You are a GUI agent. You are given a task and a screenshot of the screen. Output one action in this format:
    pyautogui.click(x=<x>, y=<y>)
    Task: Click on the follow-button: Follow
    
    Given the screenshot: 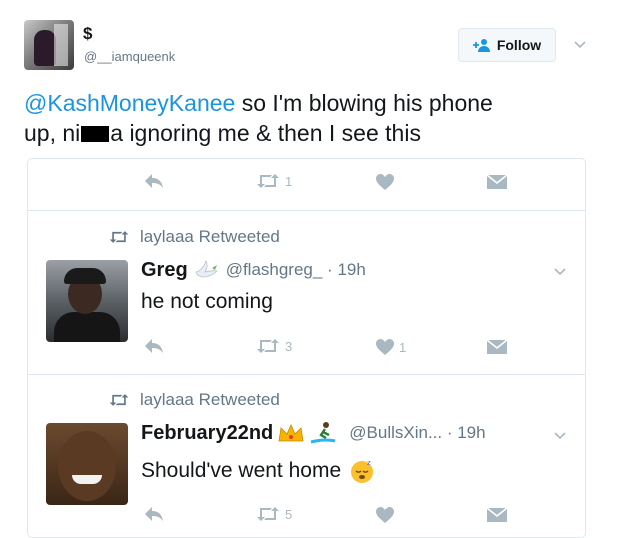 What is the action you would take?
    pyautogui.click(x=507, y=45)
    